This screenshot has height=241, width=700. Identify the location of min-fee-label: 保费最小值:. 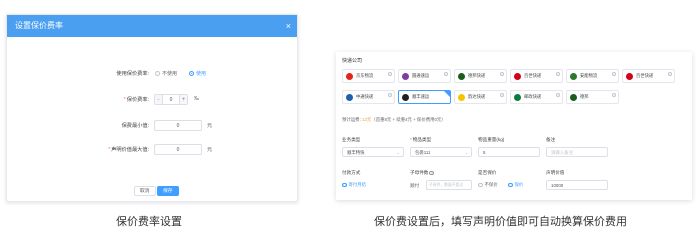
(135, 126).